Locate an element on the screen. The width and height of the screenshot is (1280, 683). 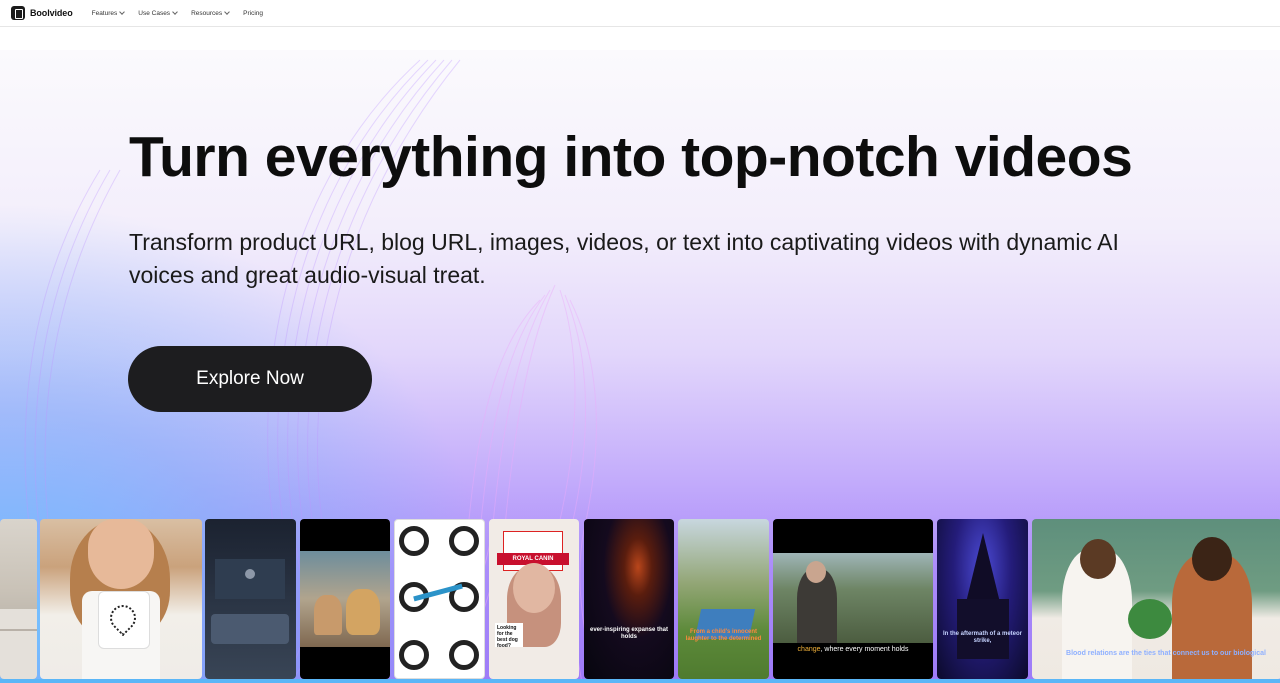
nav-use-cases: Use Cases is located at coordinates (158, 13).